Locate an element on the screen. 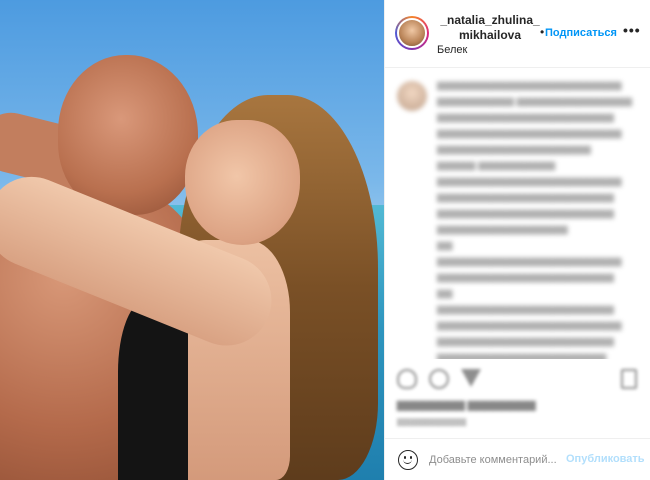 This screenshot has width=650, height=480. likes-count-blurred: ▆▆▆▆▆▆▆▆ ▆▆▆▆▆▆▆▆ is located at coordinates (466, 404).